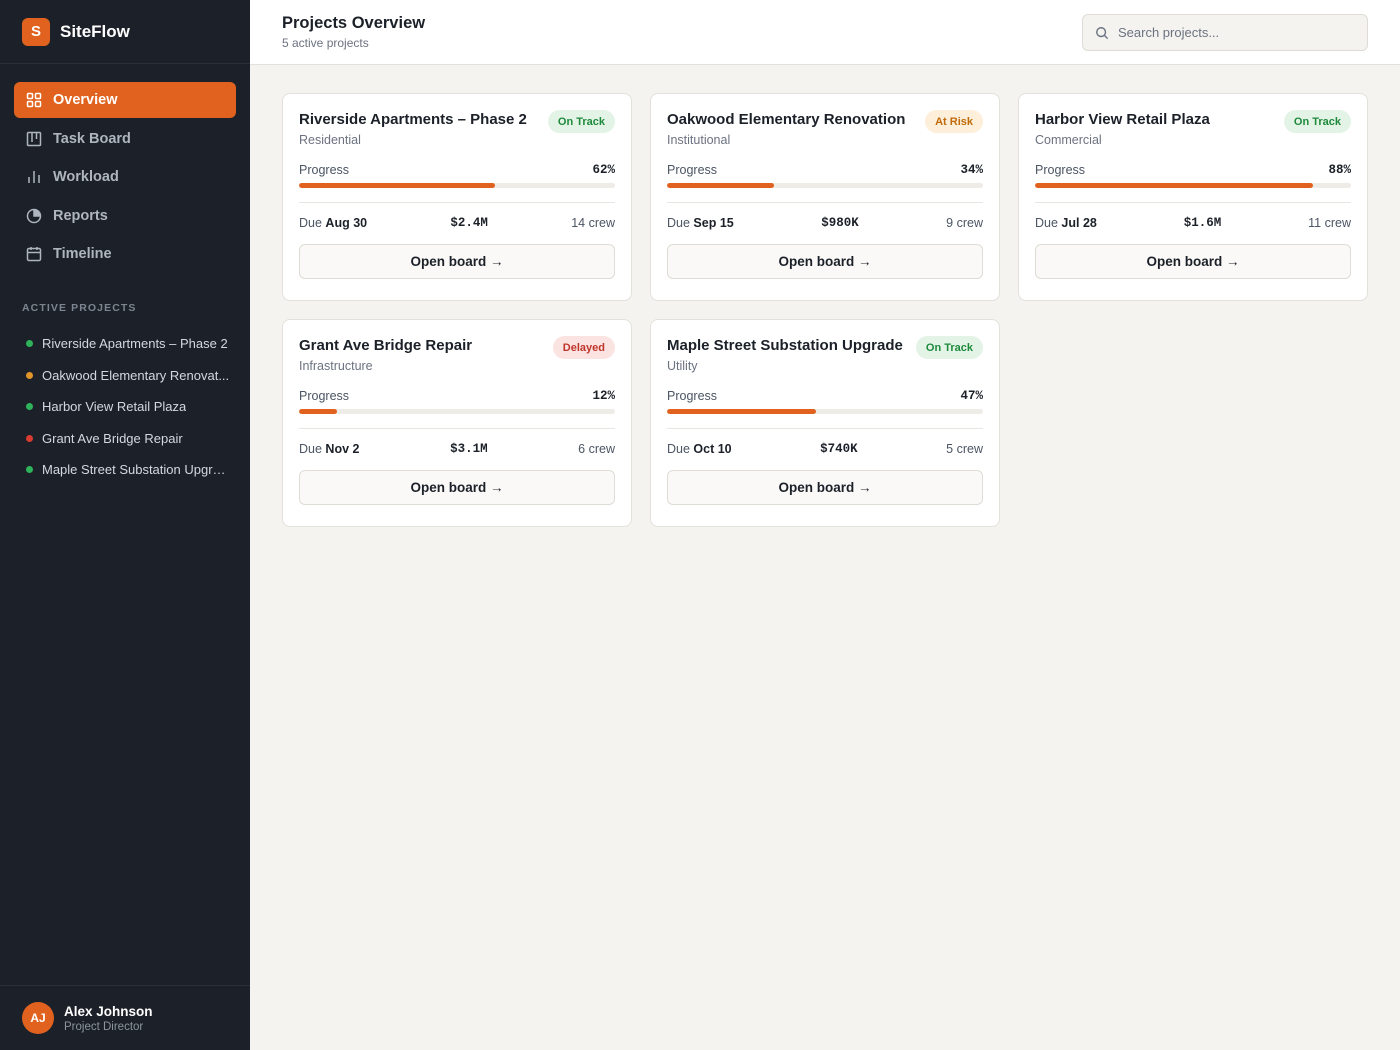 The width and height of the screenshot is (1400, 1050). What do you see at coordinates (713, 223) in the screenshot?
I see `due-value: Sep 15` at bounding box center [713, 223].